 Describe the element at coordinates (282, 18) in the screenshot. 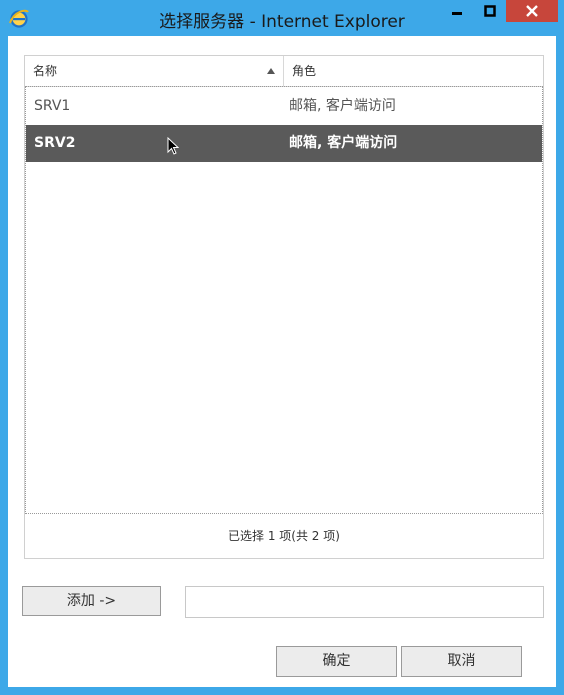

I see `title-bar: 选择服务器 - Internet Explorer` at that location.